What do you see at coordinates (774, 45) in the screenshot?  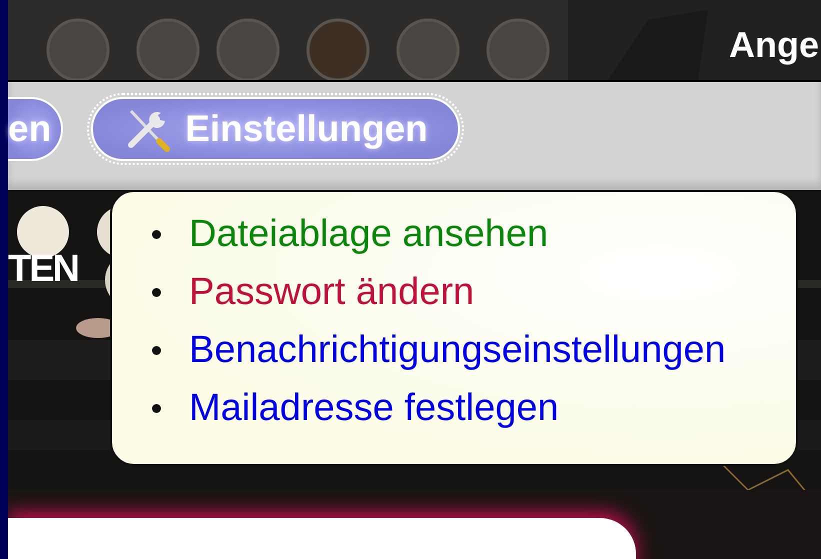 I see `header-title: Ange` at bounding box center [774, 45].